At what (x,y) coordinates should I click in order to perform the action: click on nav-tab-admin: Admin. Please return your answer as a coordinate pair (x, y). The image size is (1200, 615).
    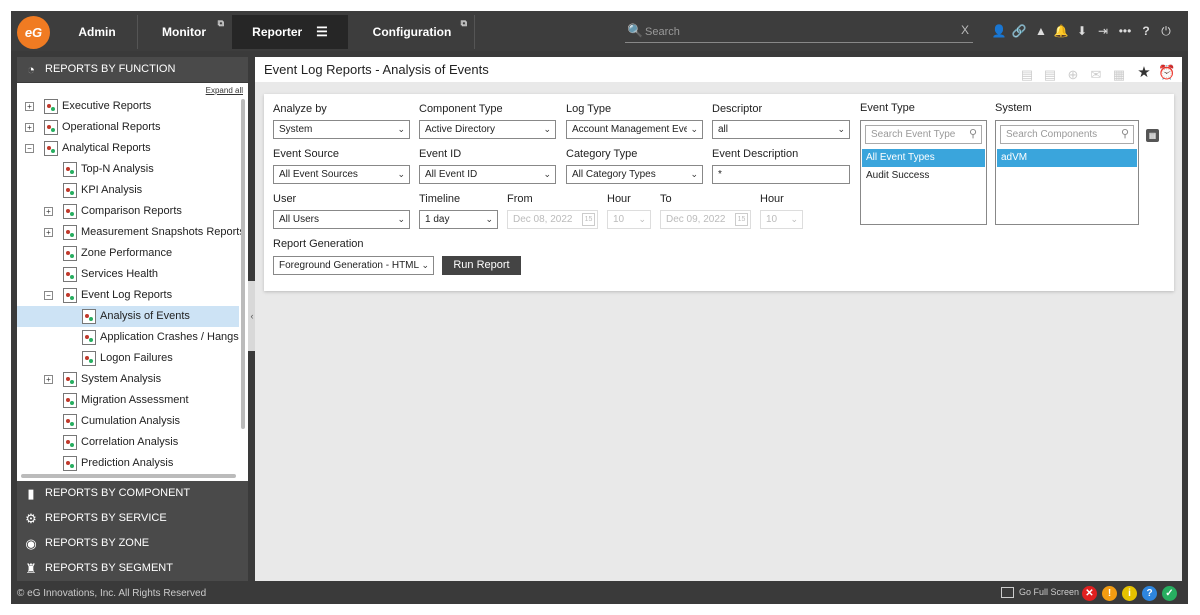
    Looking at the image, I should click on (97, 32).